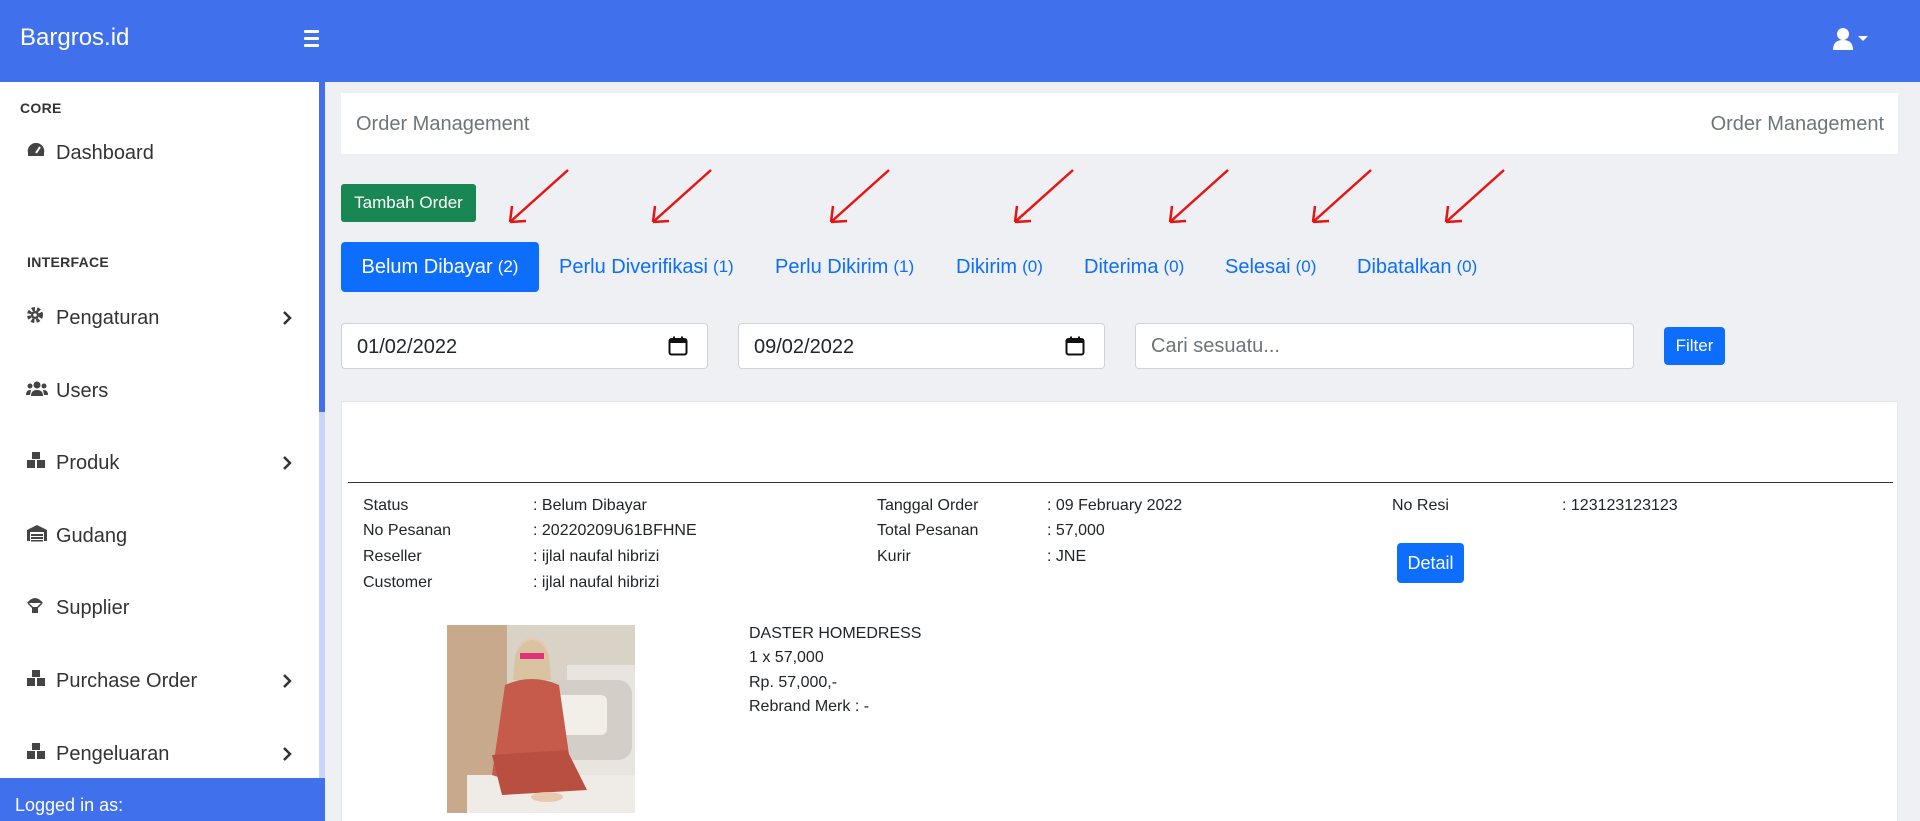 The height and width of the screenshot is (821, 1920). Describe the element at coordinates (928, 505) in the screenshot. I see `order-date-label: Tanggal Order` at that location.